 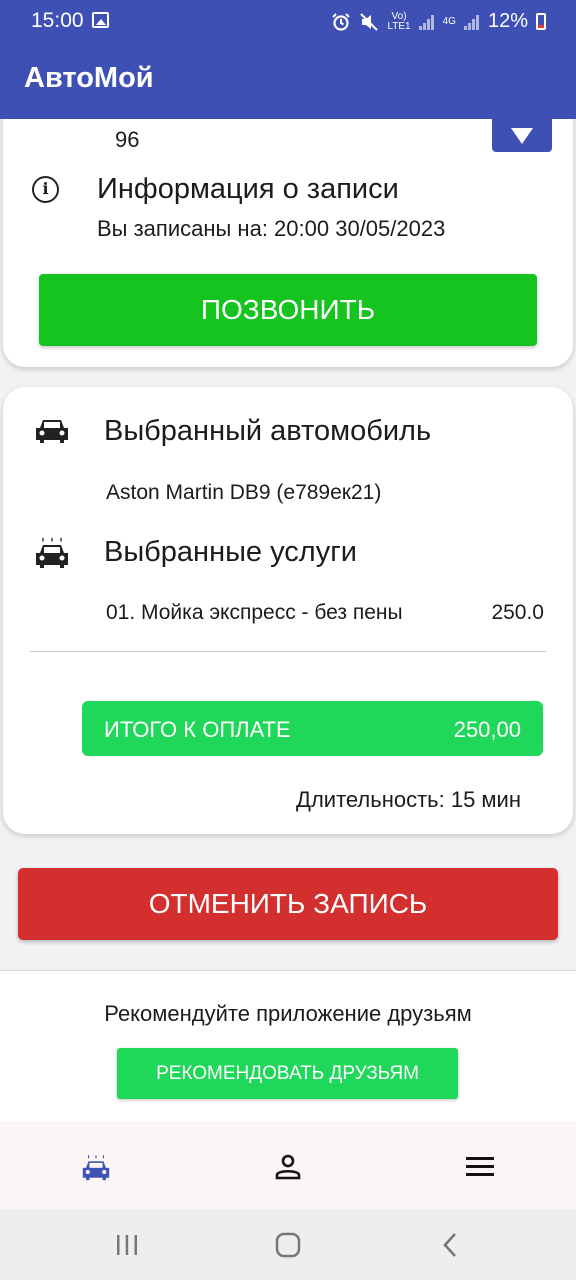 What do you see at coordinates (254, 612) in the screenshot?
I see `service-name: 01. Мойка экспресс - без пены` at bounding box center [254, 612].